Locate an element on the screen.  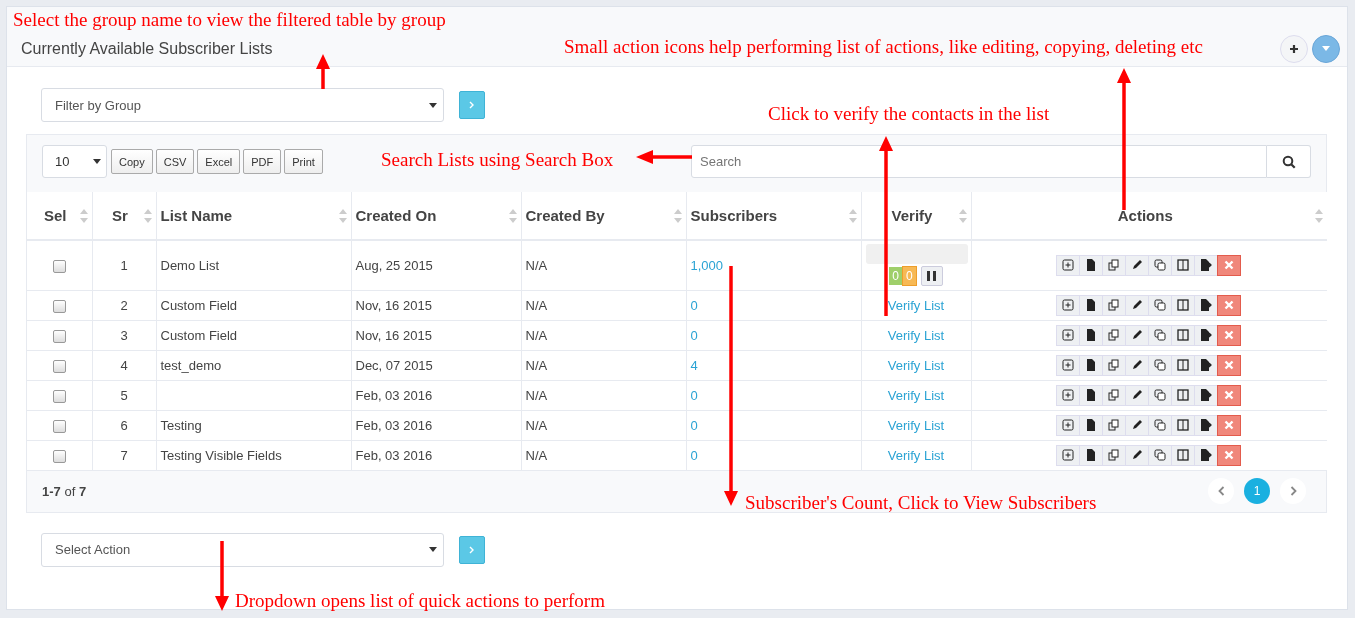
list-name: Testing is located at coordinates (181, 425).